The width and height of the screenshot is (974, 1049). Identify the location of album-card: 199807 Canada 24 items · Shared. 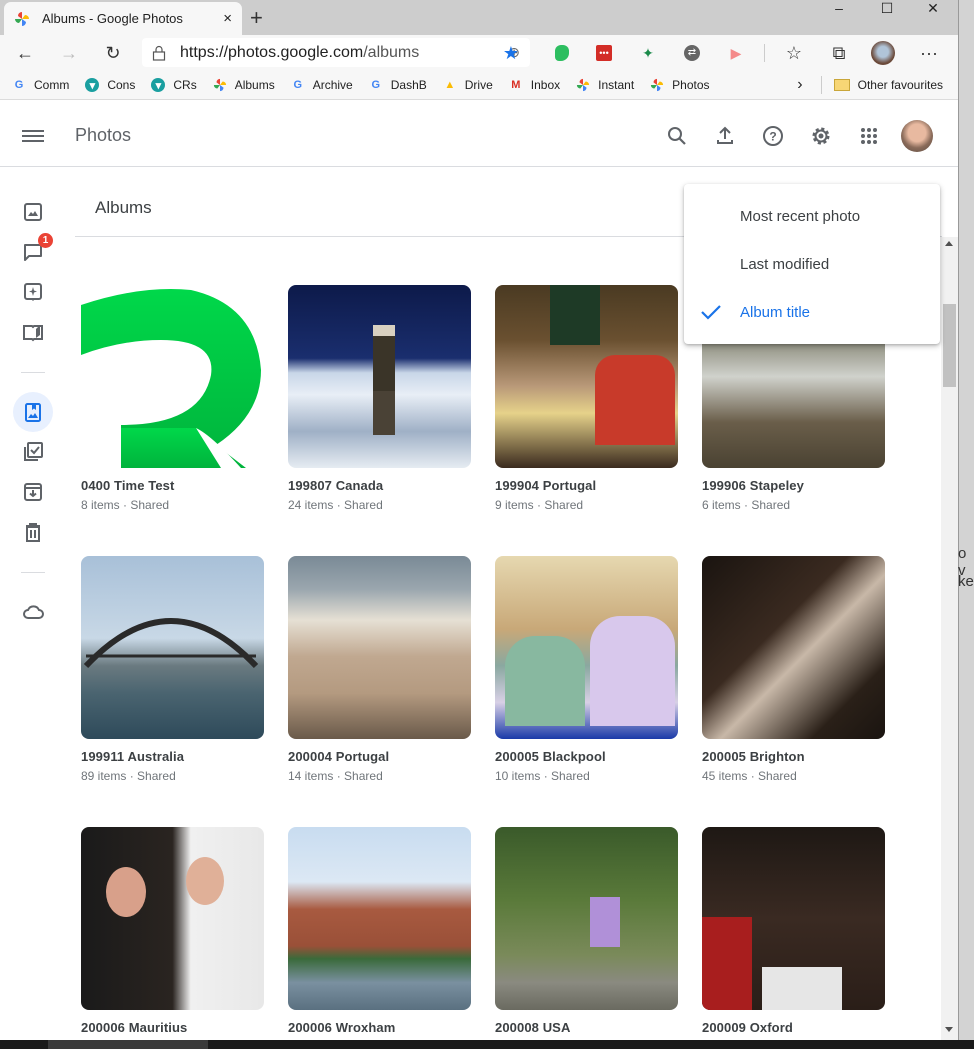
(379, 398).